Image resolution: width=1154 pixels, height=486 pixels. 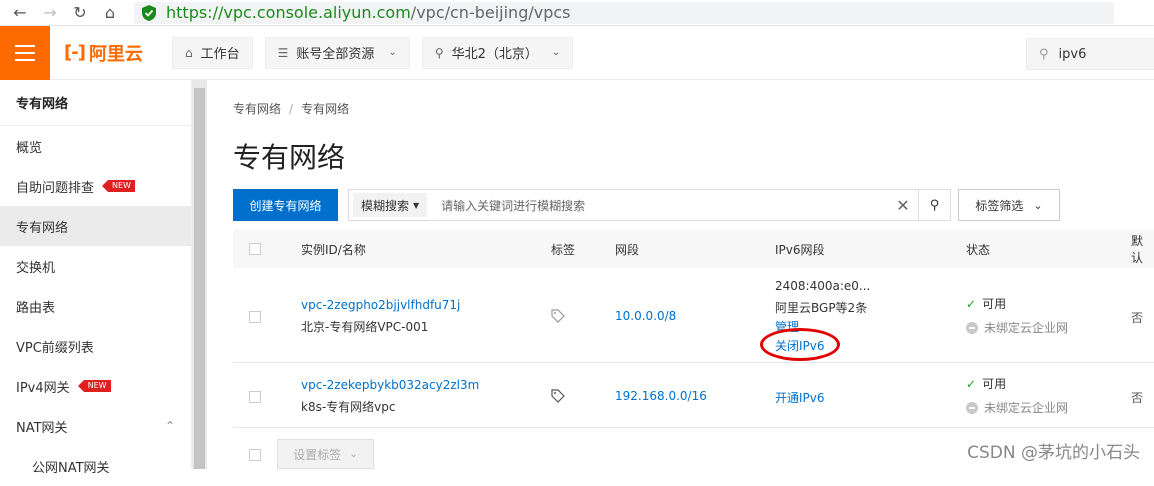 I want to click on arrow-left-icon: ←, so click(x=20, y=13).